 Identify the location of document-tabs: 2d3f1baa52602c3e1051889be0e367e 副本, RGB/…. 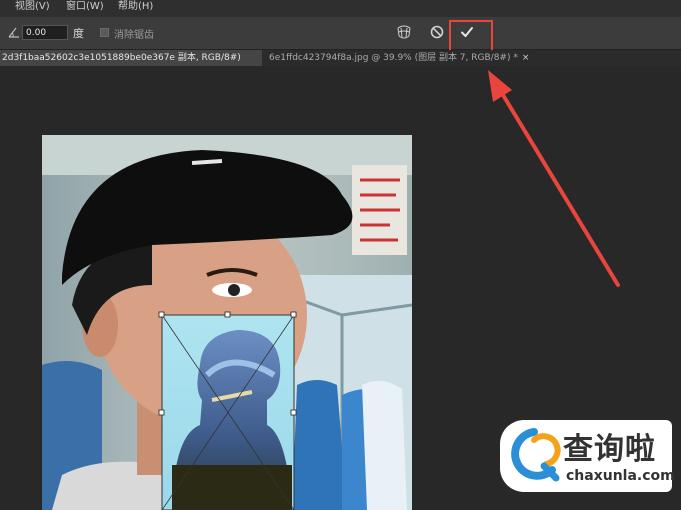
(340, 58).